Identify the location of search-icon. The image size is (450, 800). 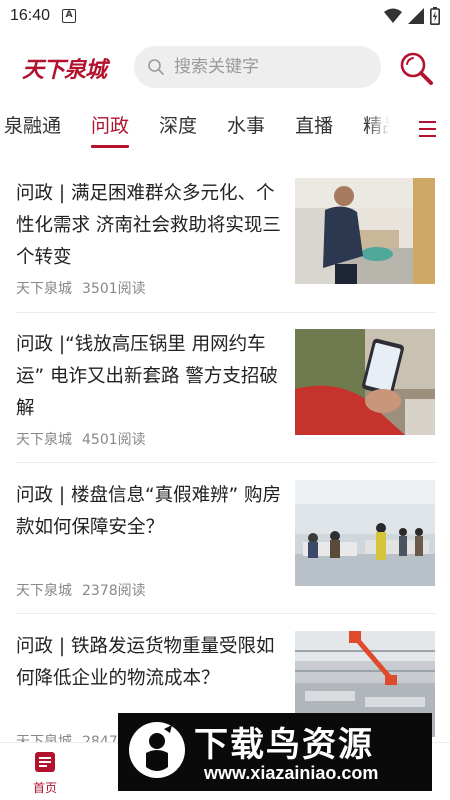
(156, 67).